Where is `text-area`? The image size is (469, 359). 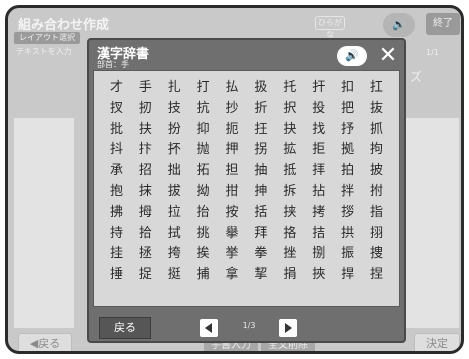
text-area is located at coordinates (44, 223).